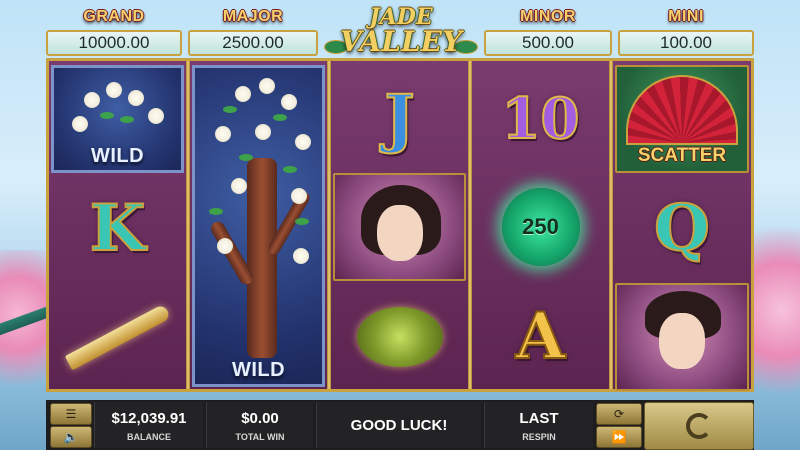  Describe the element at coordinates (260, 437) in the screenshot. I see `total-win-label: TOTAL WIN` at that location.